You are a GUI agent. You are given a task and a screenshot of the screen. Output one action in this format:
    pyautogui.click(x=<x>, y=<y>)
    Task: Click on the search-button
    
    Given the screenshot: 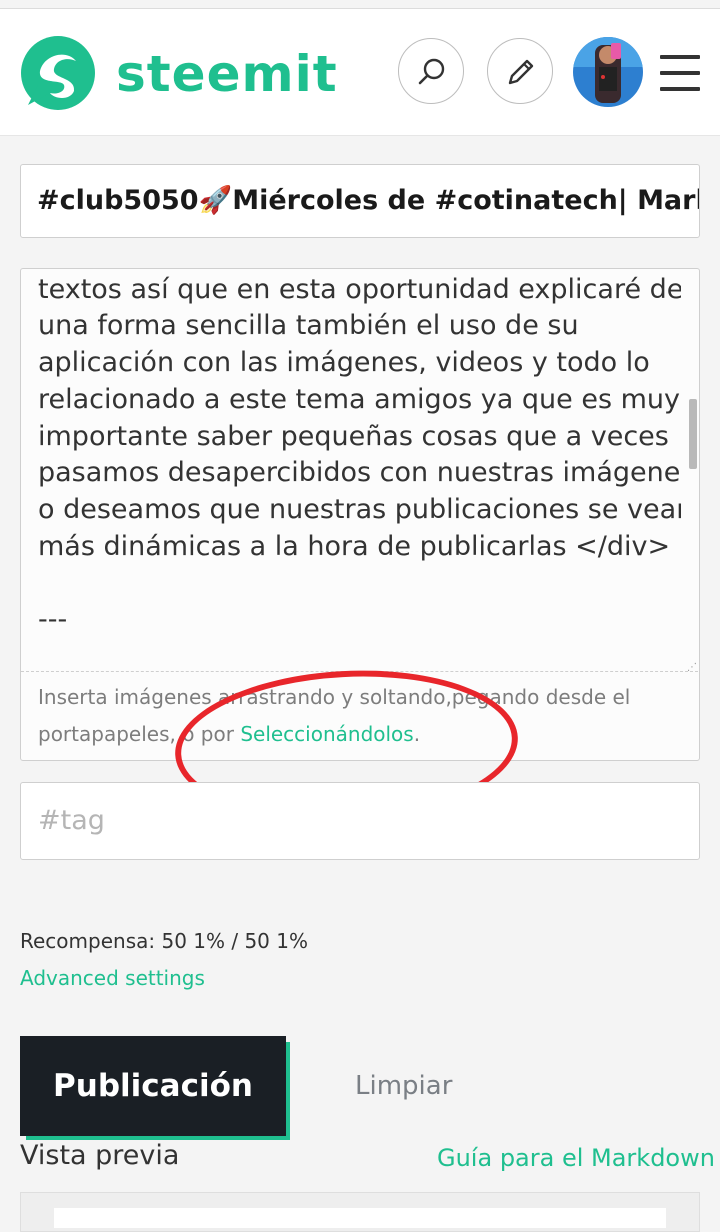 What is the action you would take?
    pyautogui.click(x=431, y=71)
    